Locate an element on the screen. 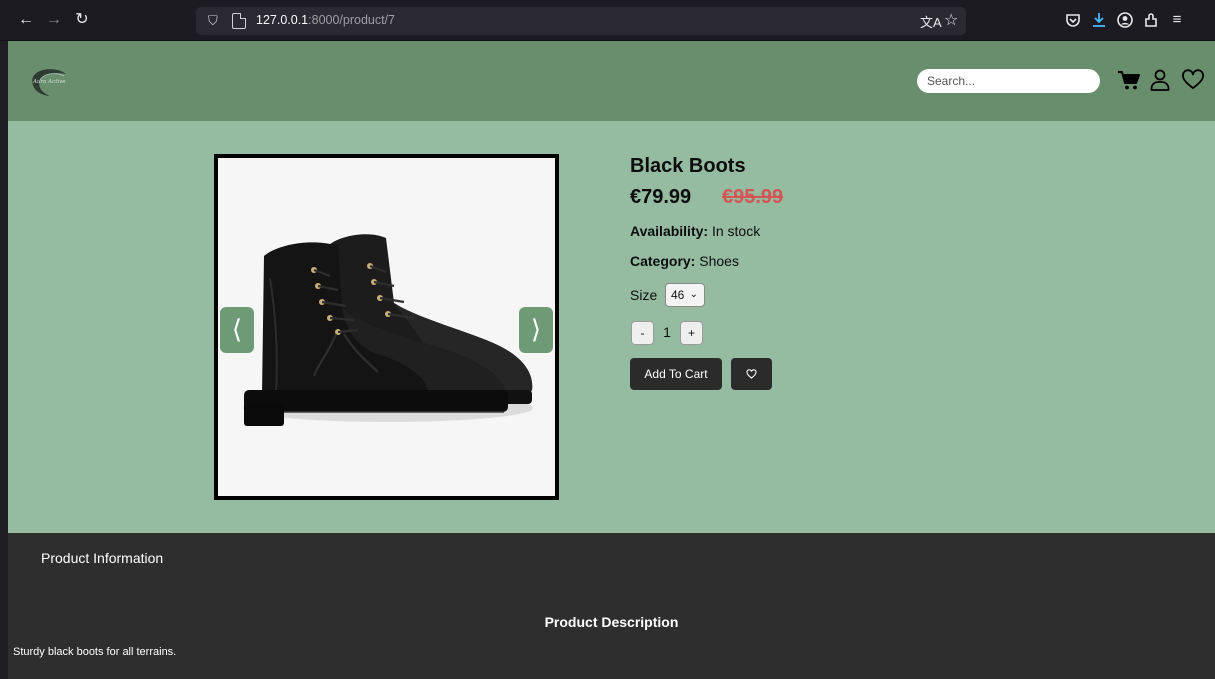 The height and width of the screenshot is (679, 1215). carousel-prev-button: ⟨ is located at coordinates (237, 330).